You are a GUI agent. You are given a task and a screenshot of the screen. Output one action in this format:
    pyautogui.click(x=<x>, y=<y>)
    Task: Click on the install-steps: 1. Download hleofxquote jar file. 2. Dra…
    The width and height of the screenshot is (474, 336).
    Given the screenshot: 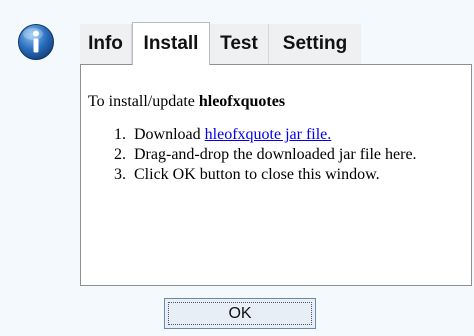 What is the action you would take?
    pyautogui.click(x=284, y=155)
    